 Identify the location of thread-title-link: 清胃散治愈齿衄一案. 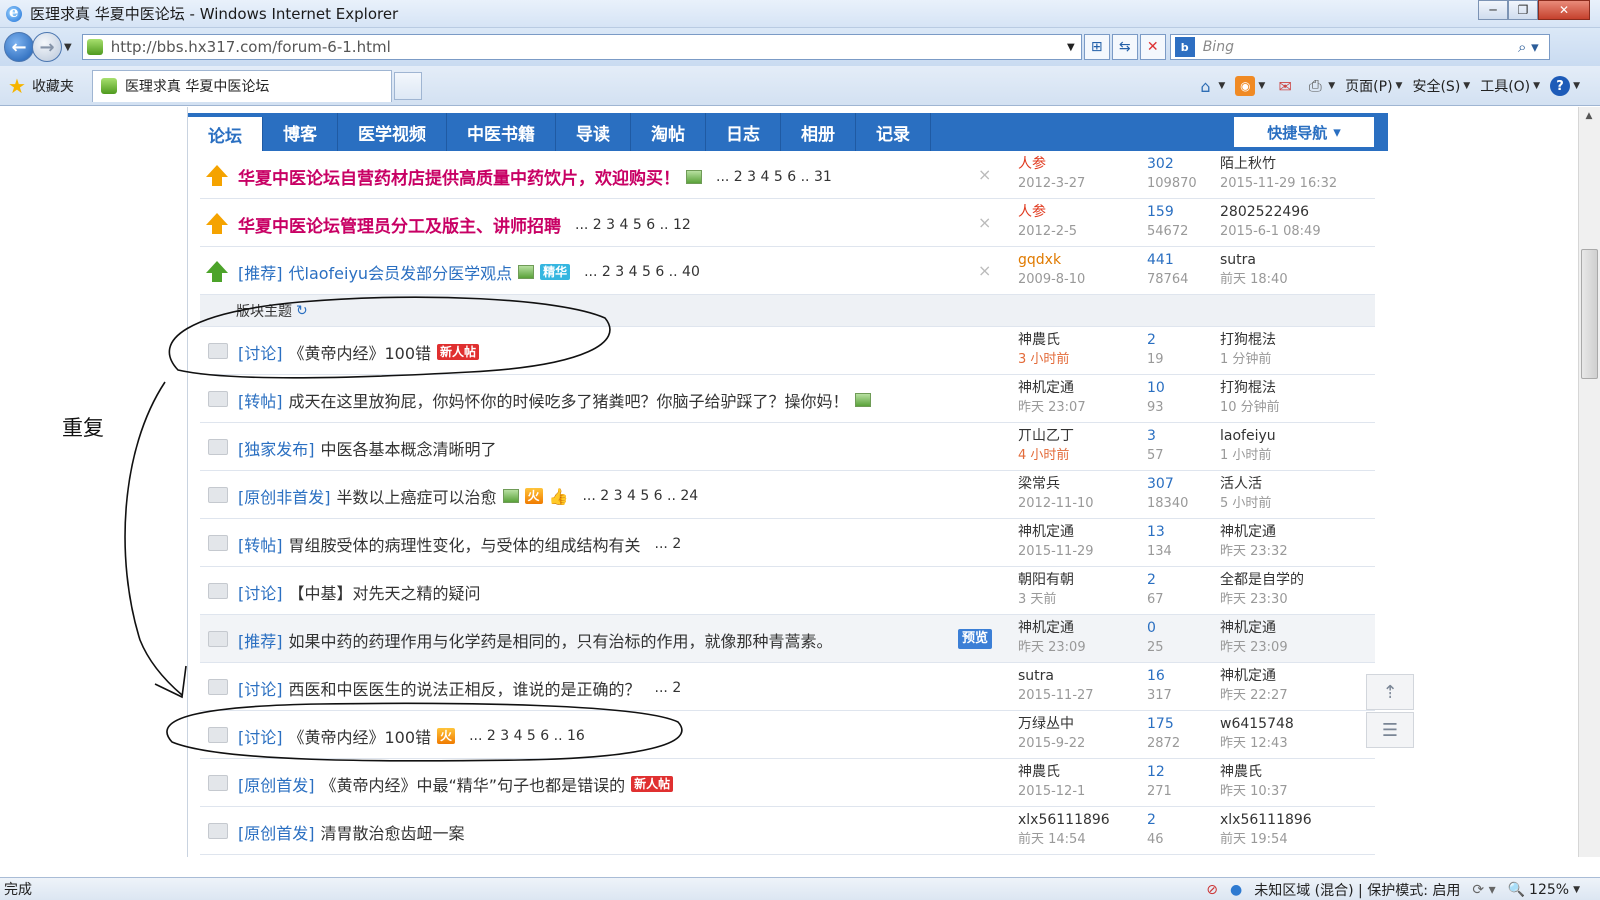
(393, 832).